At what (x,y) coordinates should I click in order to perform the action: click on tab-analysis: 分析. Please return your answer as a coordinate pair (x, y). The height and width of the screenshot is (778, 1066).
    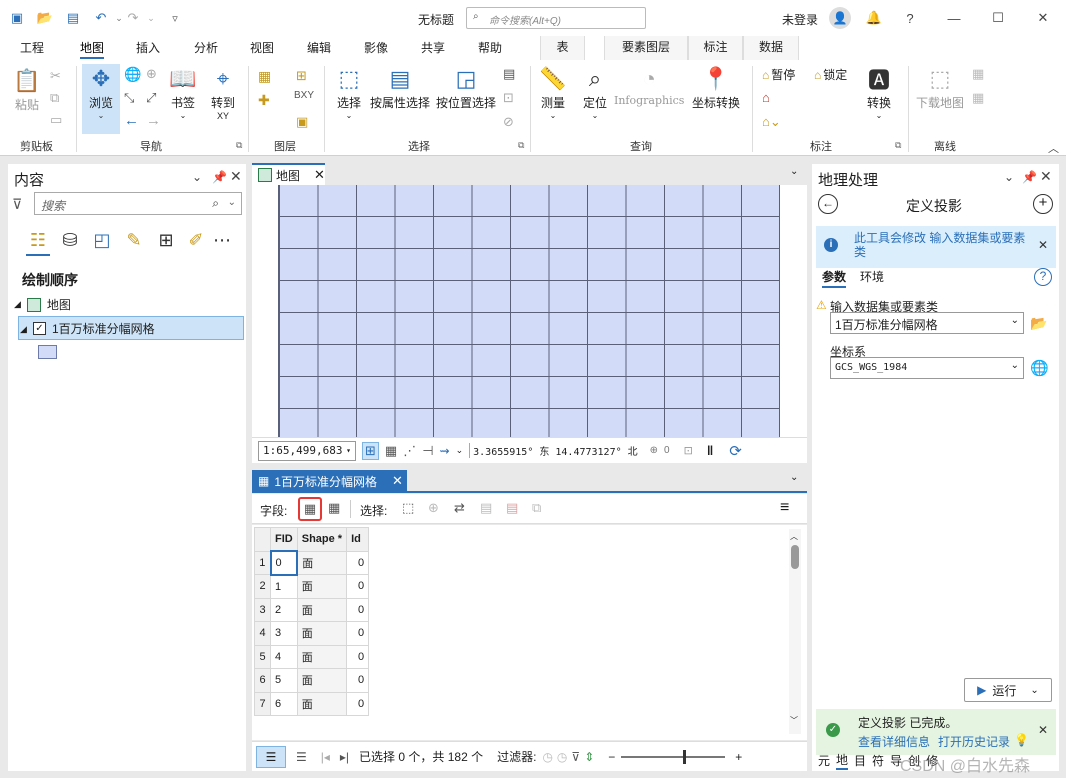
    Looking at the image, I should click on (206, 49).